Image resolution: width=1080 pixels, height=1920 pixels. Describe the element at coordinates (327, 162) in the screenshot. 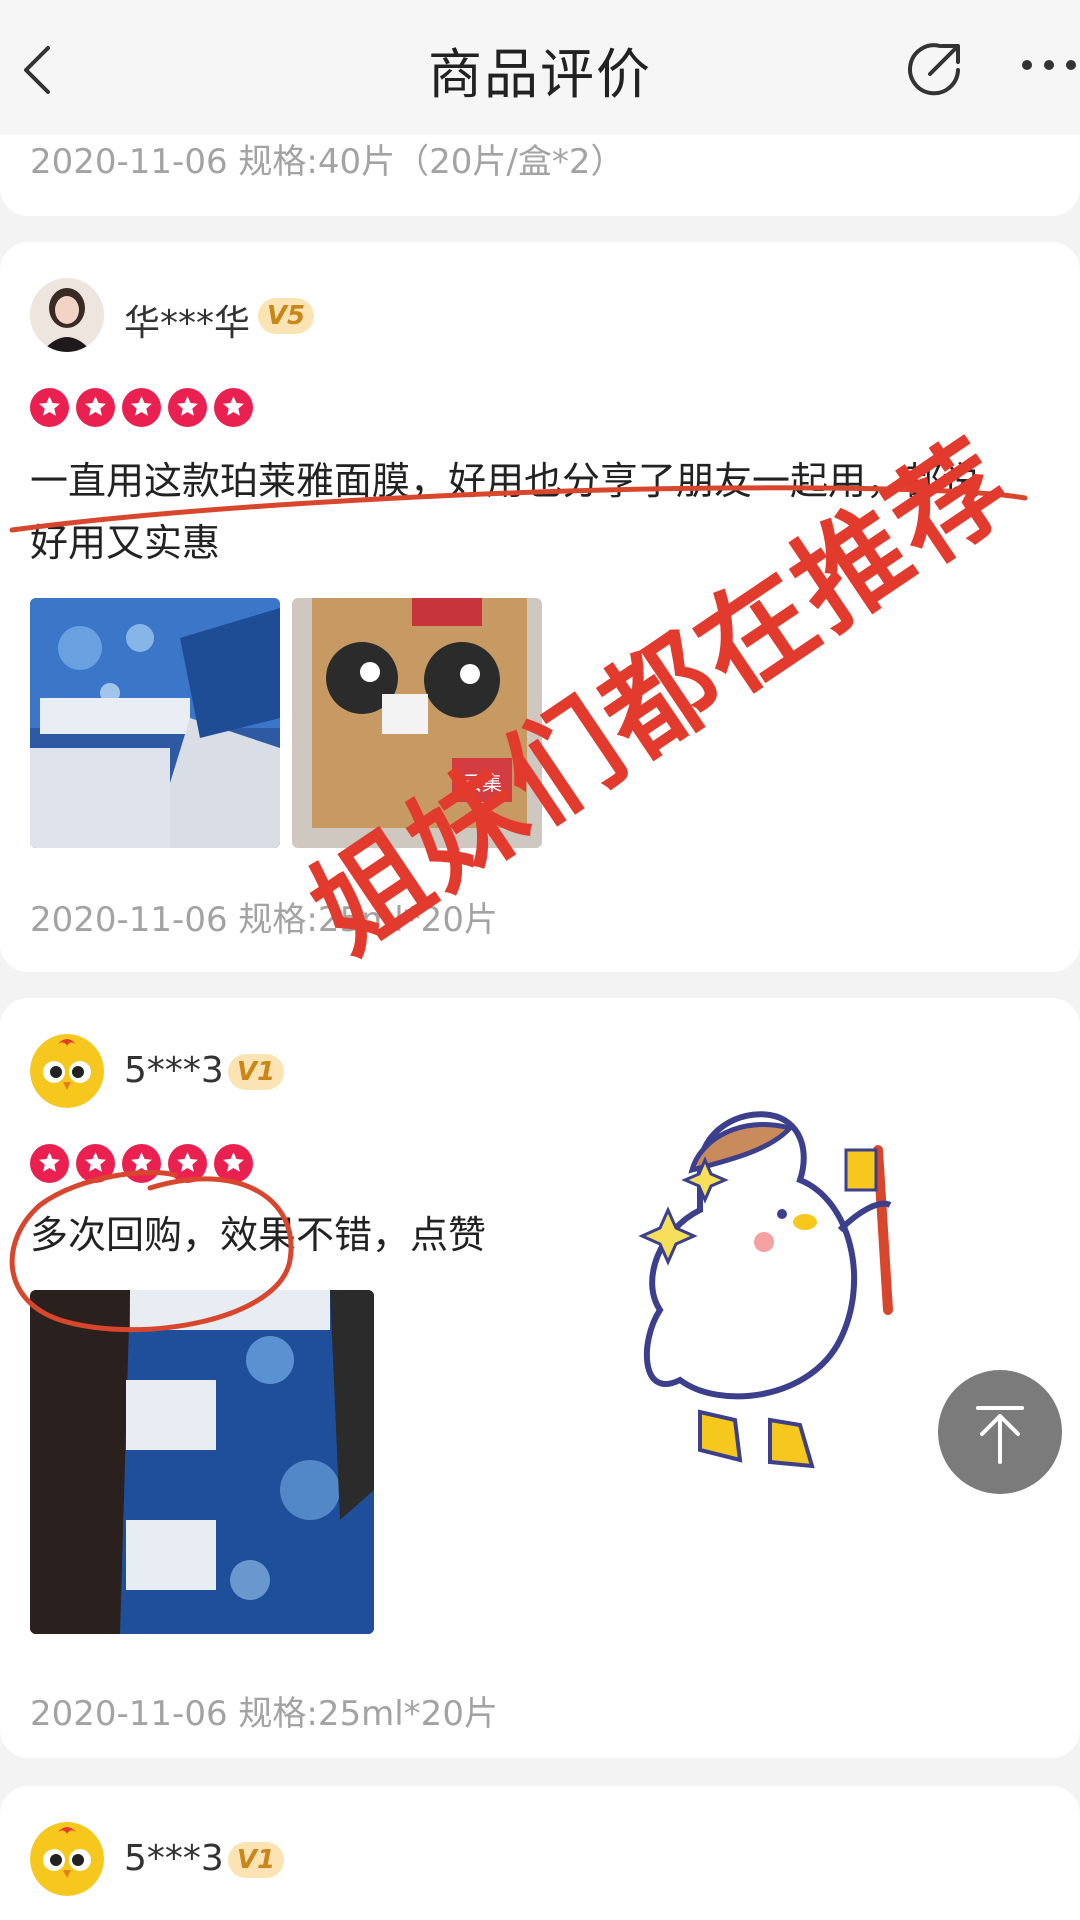

I see `review-meta: 2020-11-06 规格:40片（20片/盒*2）` at that location.